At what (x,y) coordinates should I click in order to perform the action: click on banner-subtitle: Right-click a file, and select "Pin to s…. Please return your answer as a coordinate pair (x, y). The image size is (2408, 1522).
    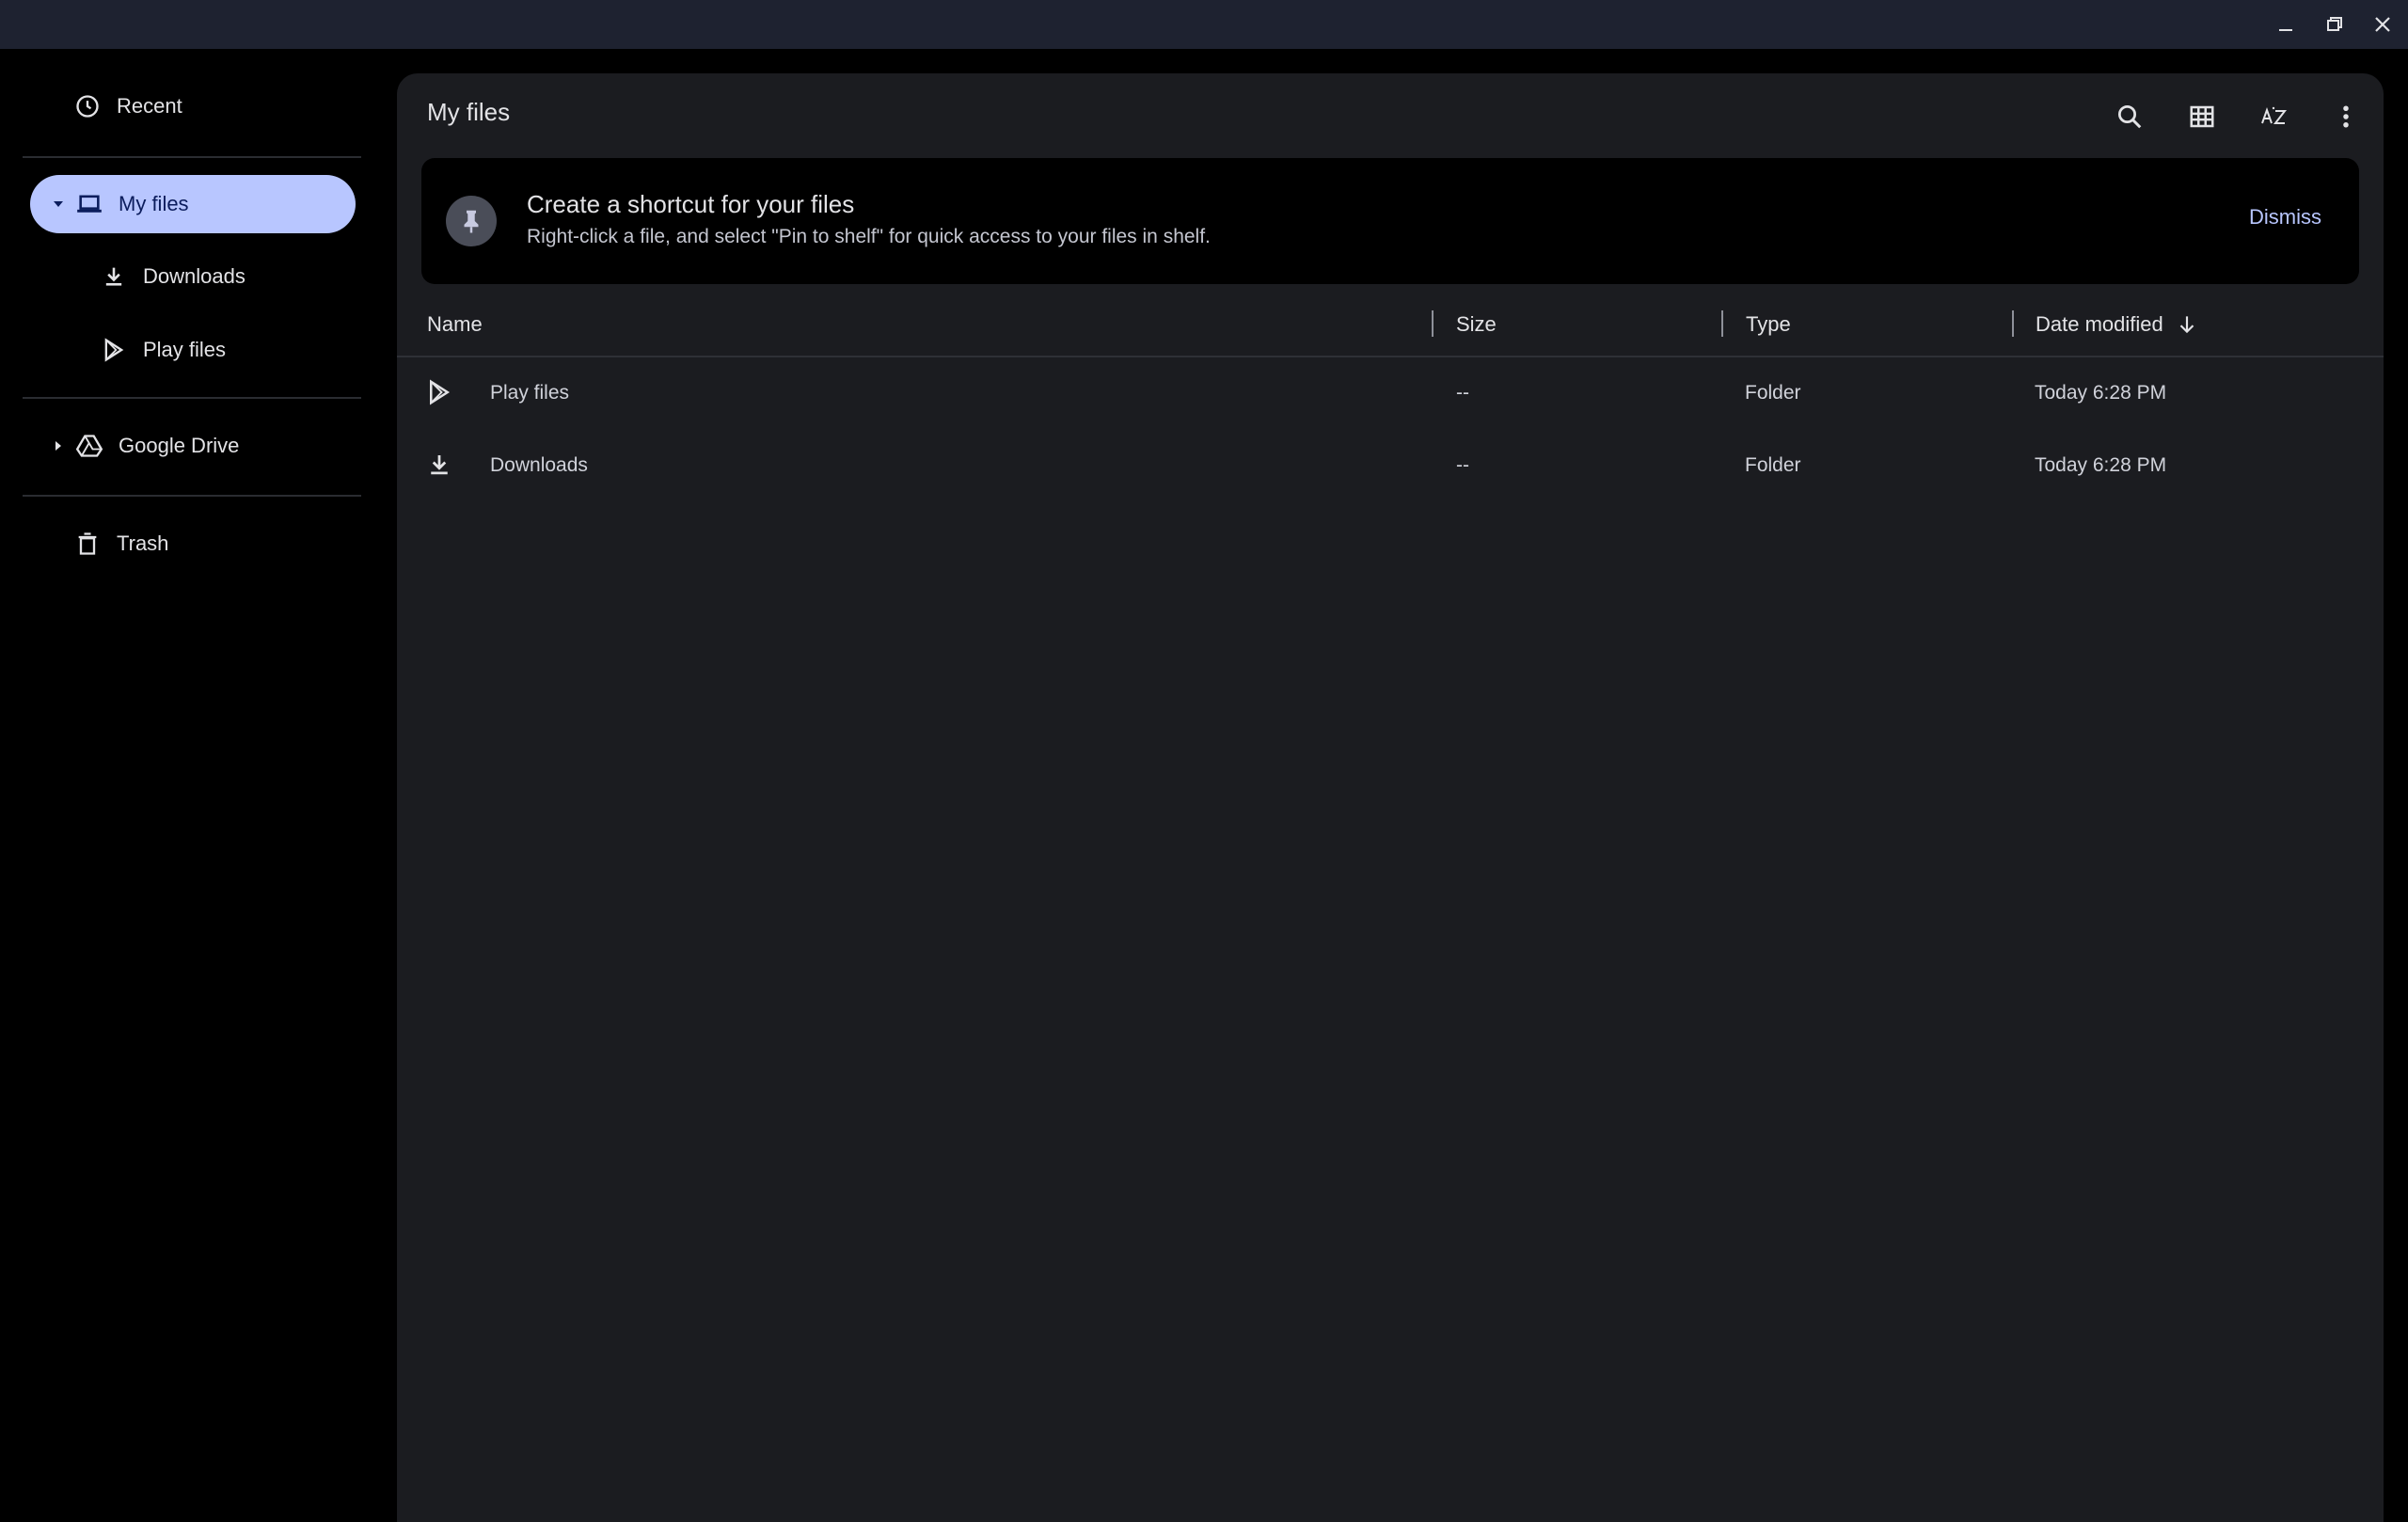
    Looking at the image, I should click on (869, 237).